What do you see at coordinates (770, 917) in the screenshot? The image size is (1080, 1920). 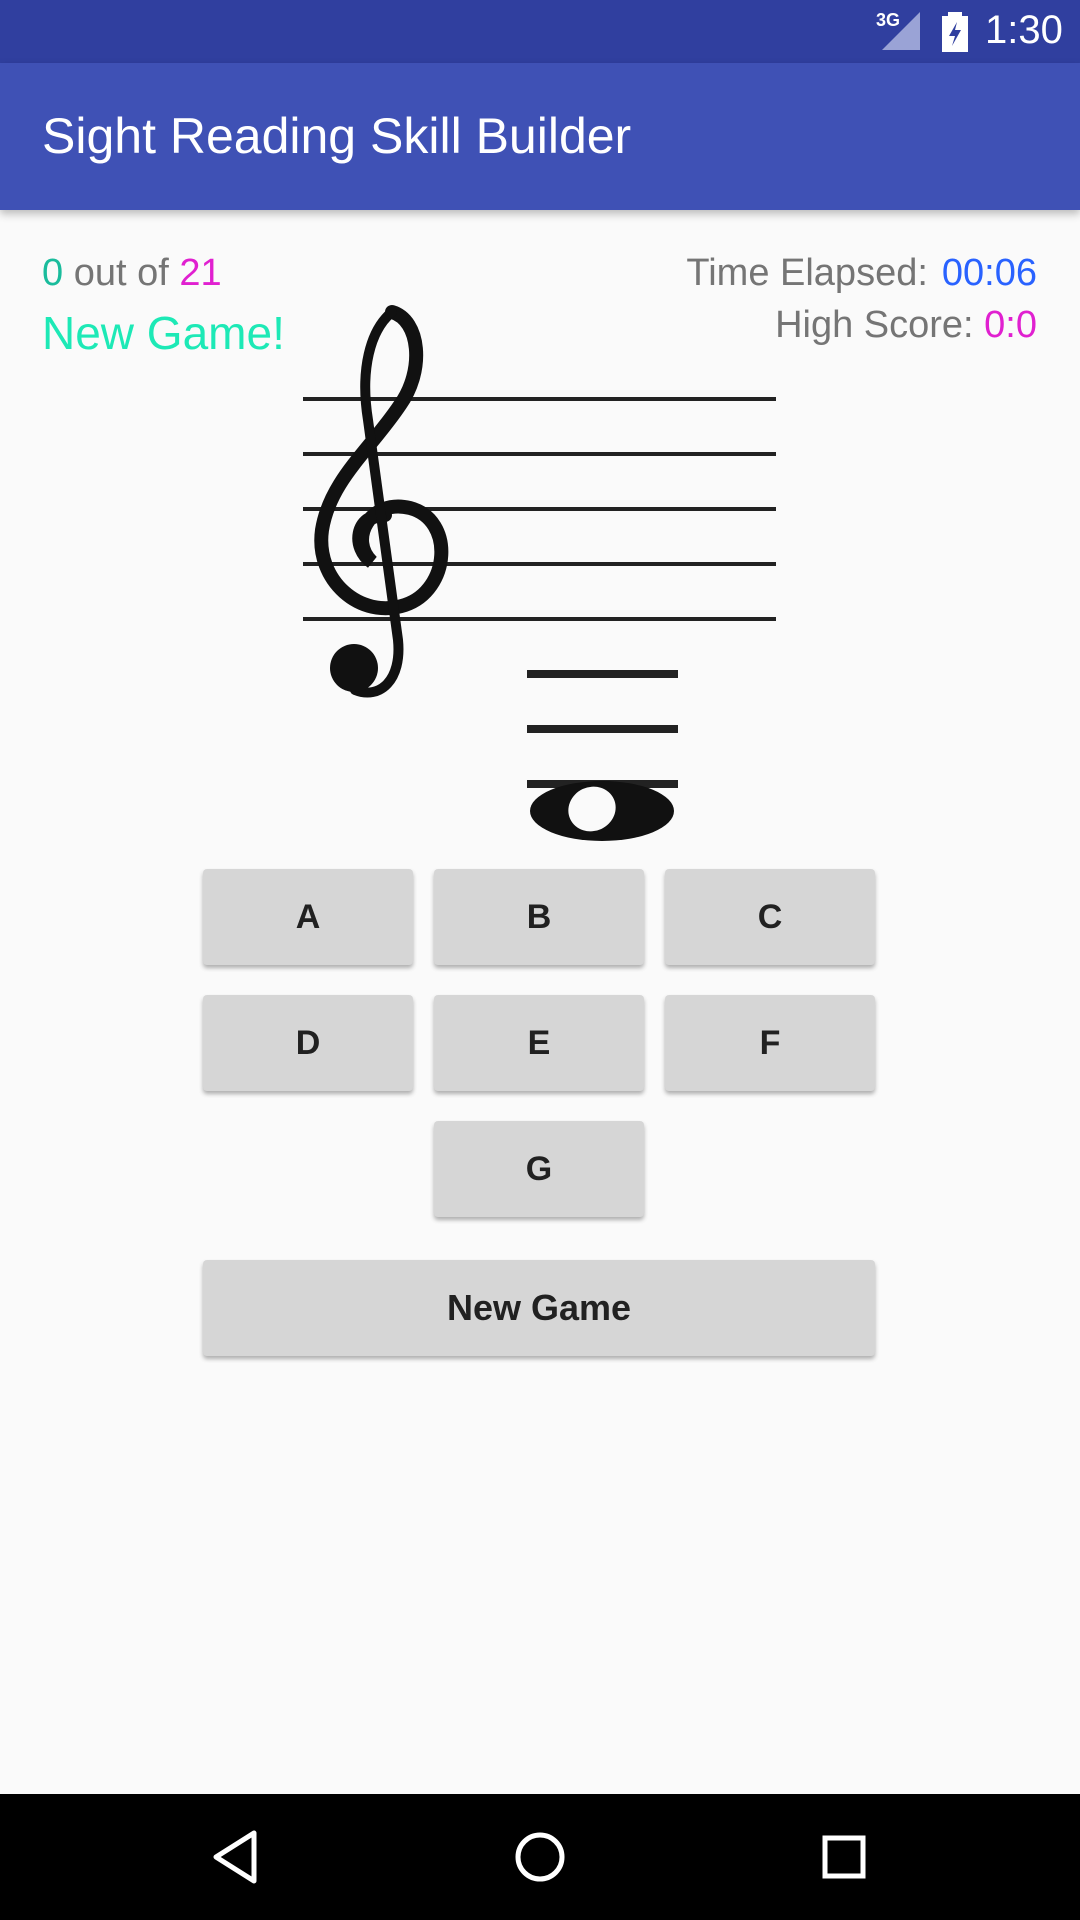 I see `answer-button-c: C` at bounding box center [770, 917].